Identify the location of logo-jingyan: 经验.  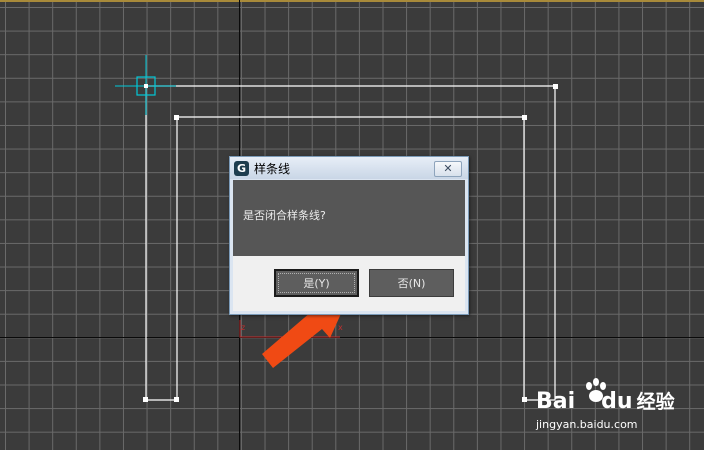
(655, 402).